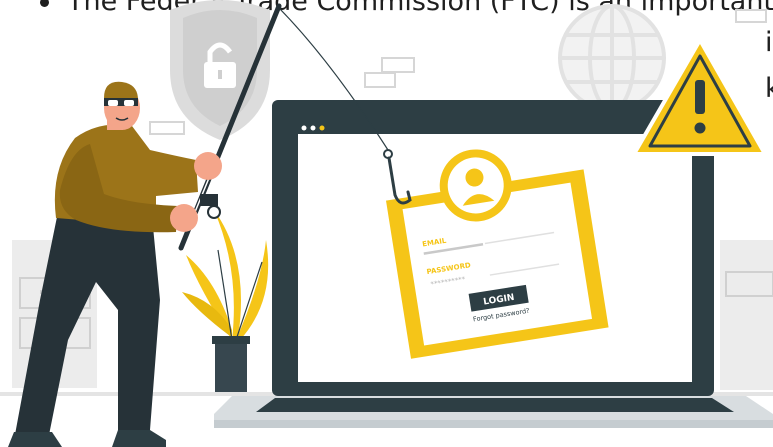 The width and height of the screenshot is (773, 447). I want to click on background-cabinet-right, so click(746, 315).